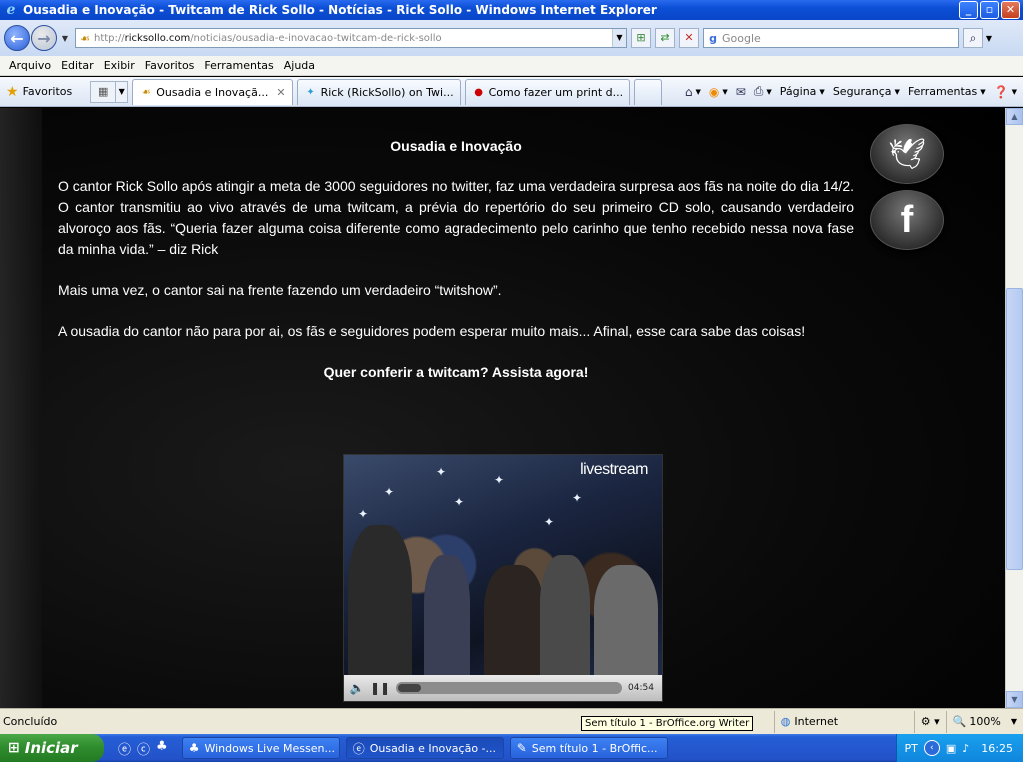  What do you see at coordinates (741, 38) in the screenshot?
I see `search-placeholder: Google` at bounding box center [741, 38].